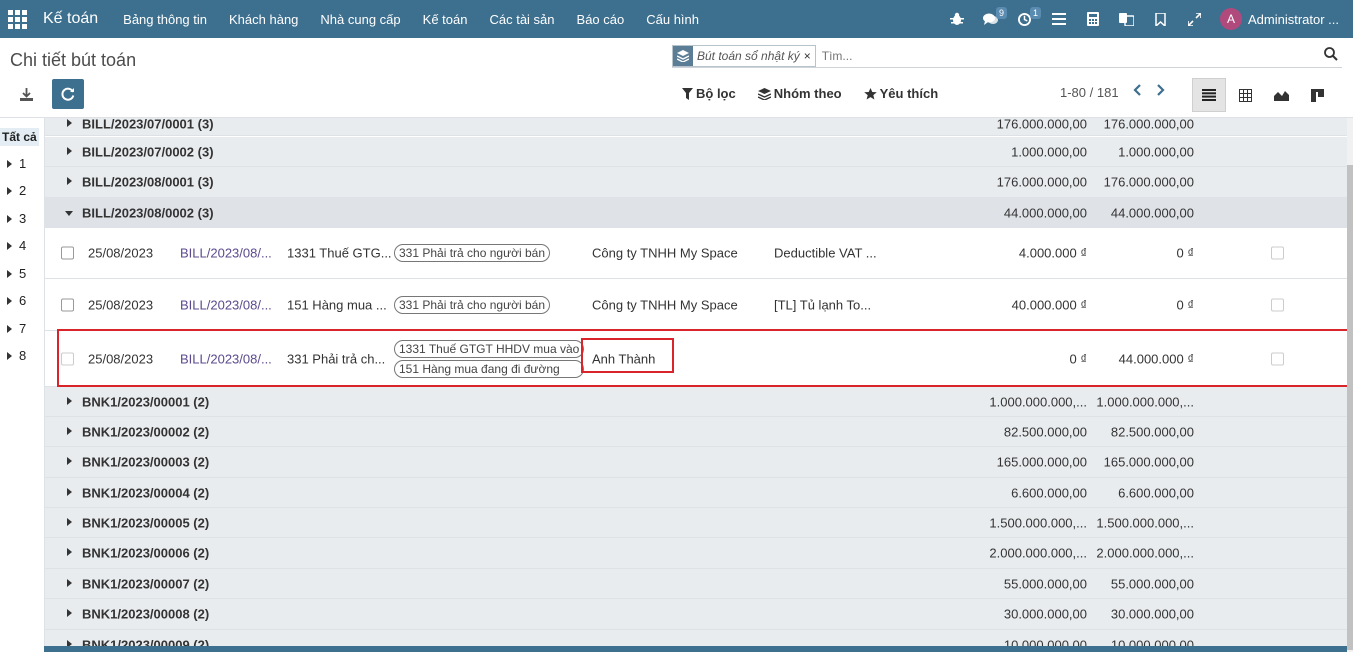 Image resolution: width=1353 pixels, height=652 pixels. I want to click on refresh-button, so click(68, 94).